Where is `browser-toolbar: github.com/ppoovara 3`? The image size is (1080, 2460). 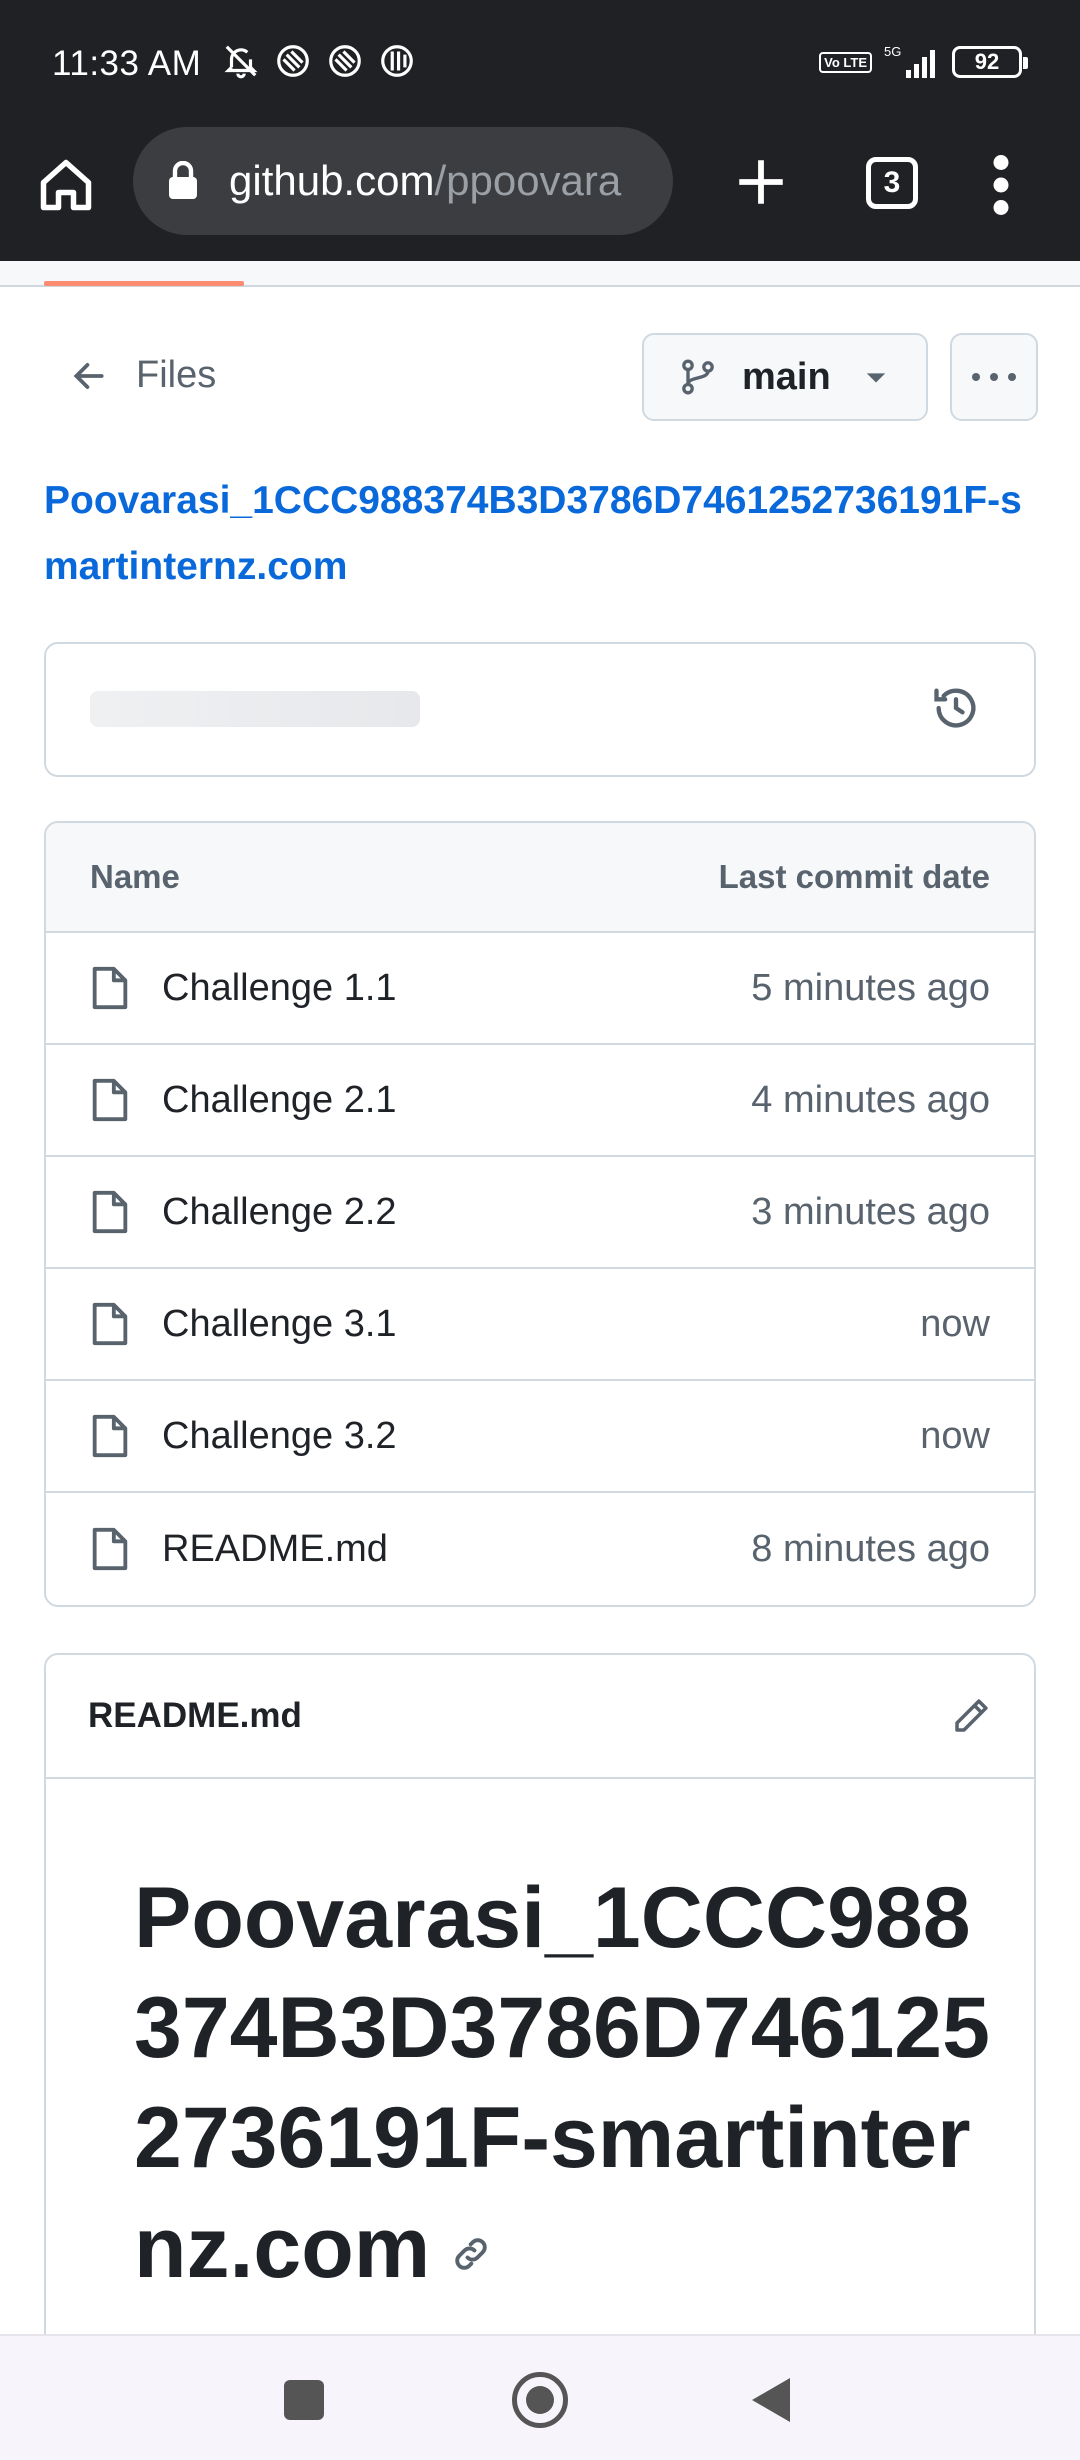
browser-toolbar: github.com/ppoovara 3 is located at coordinates (540, 193).